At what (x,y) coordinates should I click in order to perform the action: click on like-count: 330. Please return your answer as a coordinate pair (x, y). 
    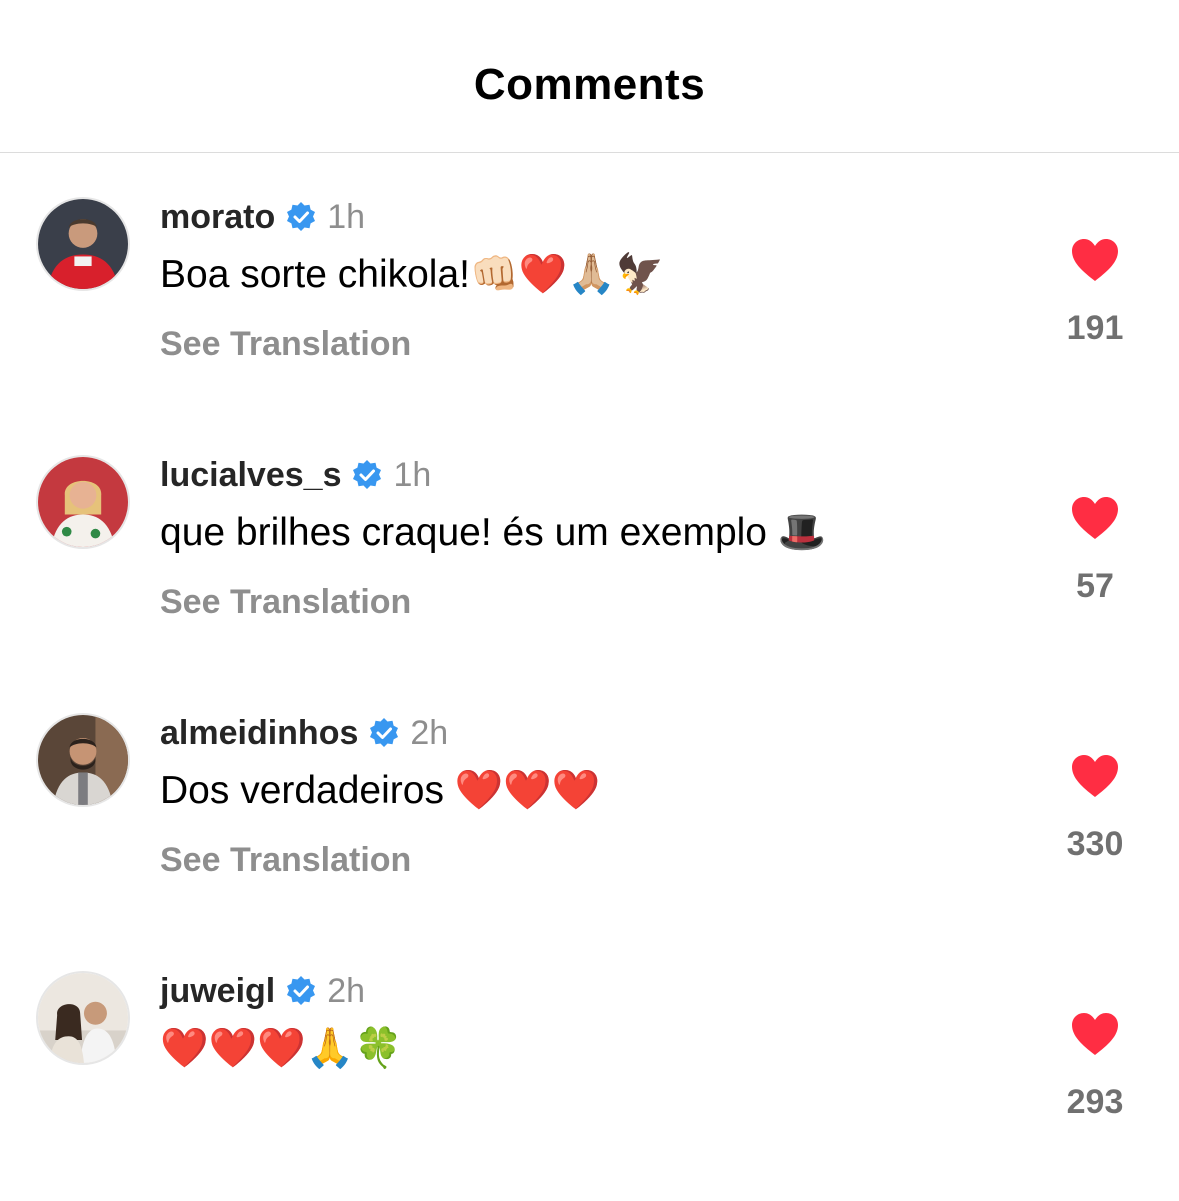
    Looking at the image, I should click on (1095, 844).